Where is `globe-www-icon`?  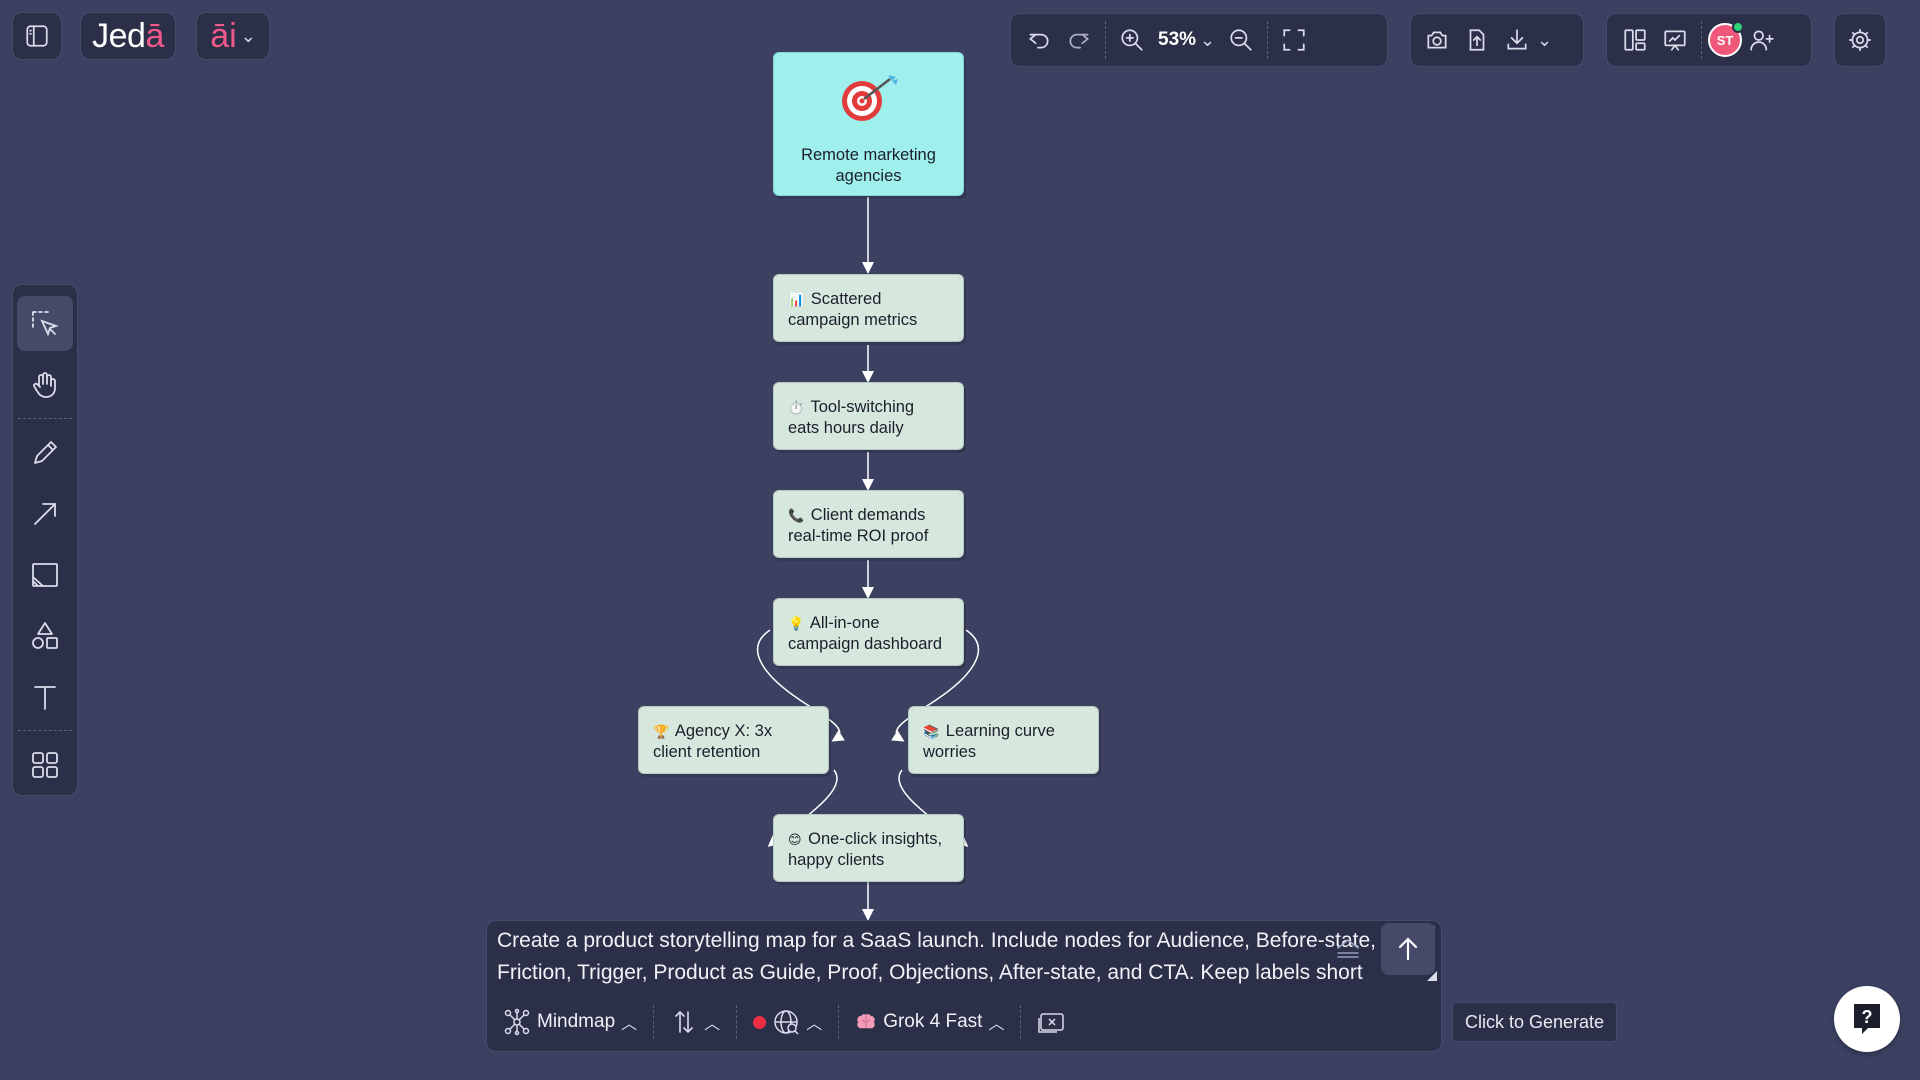
globe-www-icon is located at coordinates (786, 1022).